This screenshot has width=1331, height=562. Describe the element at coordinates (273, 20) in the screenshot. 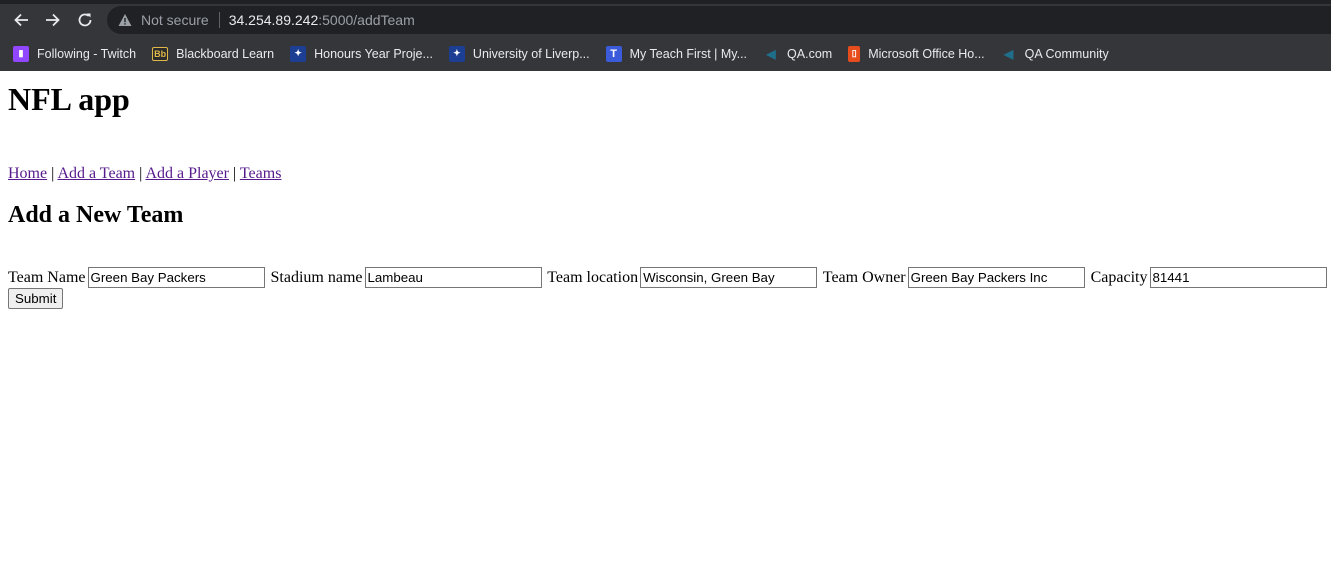

I see `url-host: 34.254.89.242` at that location.